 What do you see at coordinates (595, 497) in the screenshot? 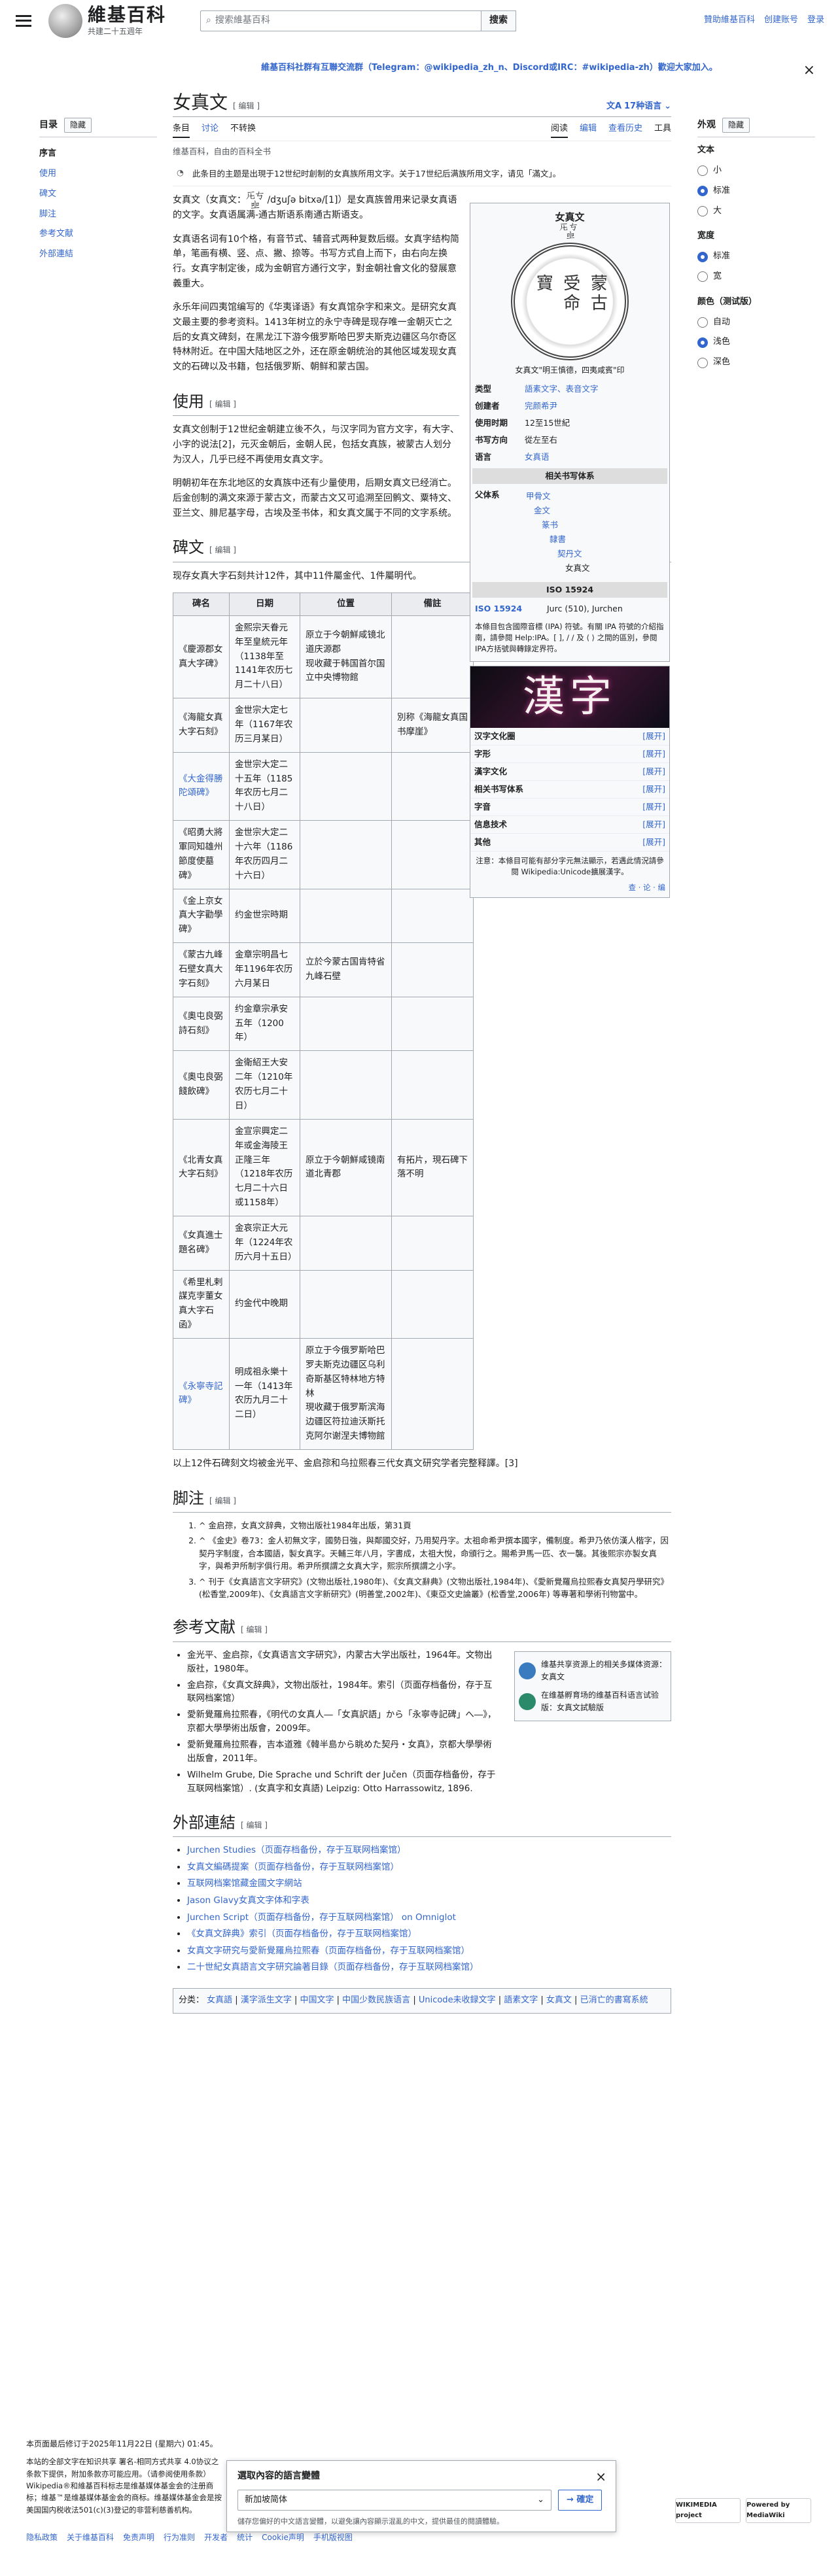
I see `tree-item: 甲骨文` at bounding box center [595, 497].